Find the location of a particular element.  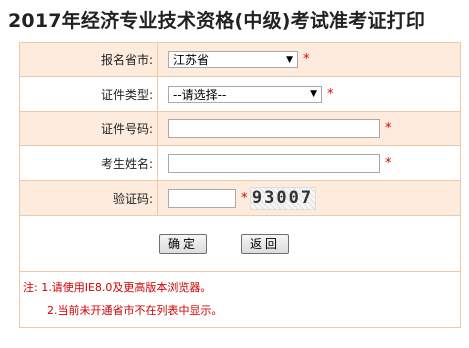

cert-no-row: 证件号码: * is located at coordinates (240, 128).